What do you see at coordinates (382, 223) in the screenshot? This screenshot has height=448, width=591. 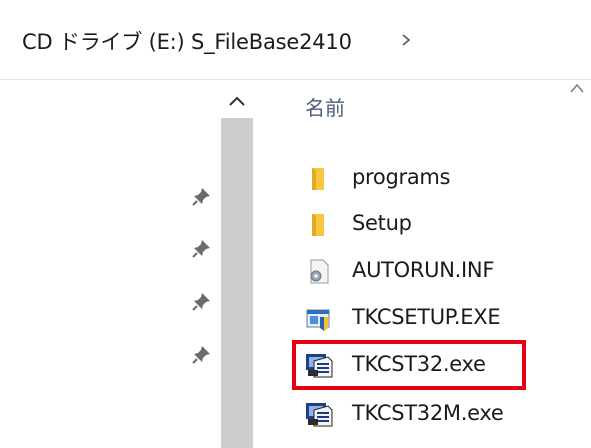 I see `file-name: Setup` at bounding box center [382, 223].